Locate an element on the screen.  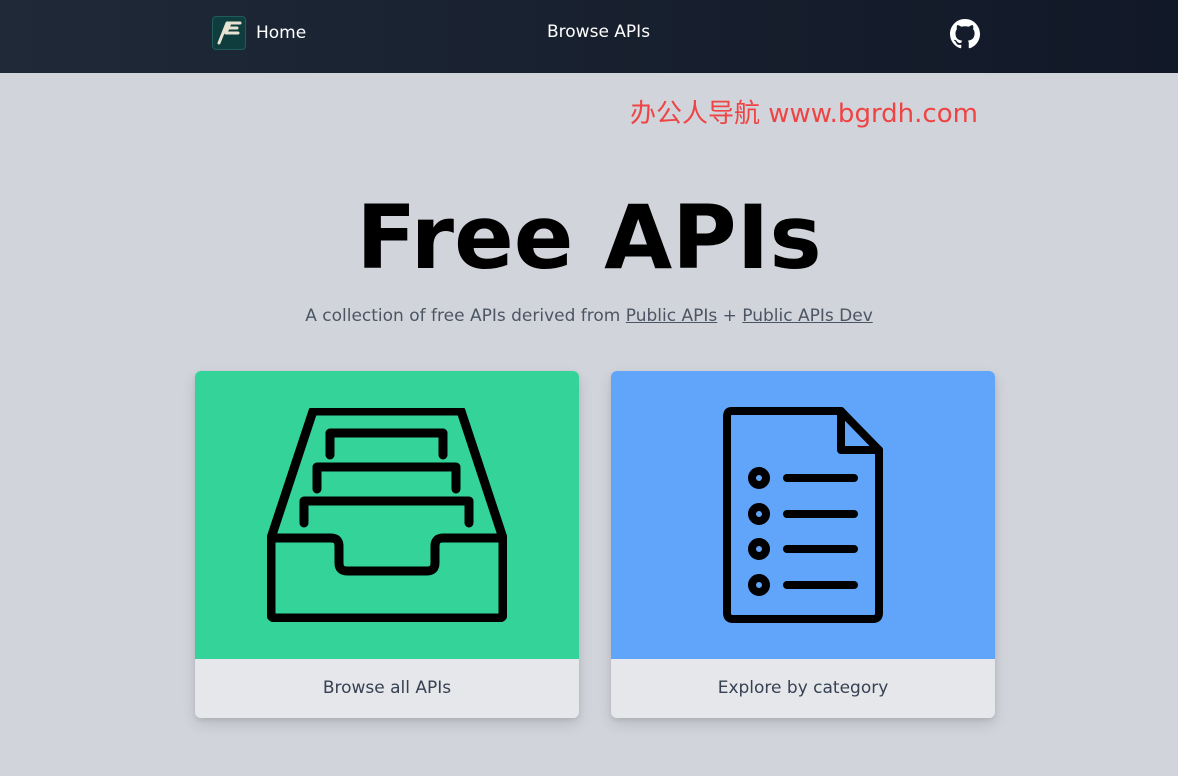
document-list-icon is located at coordinates (803, 515).